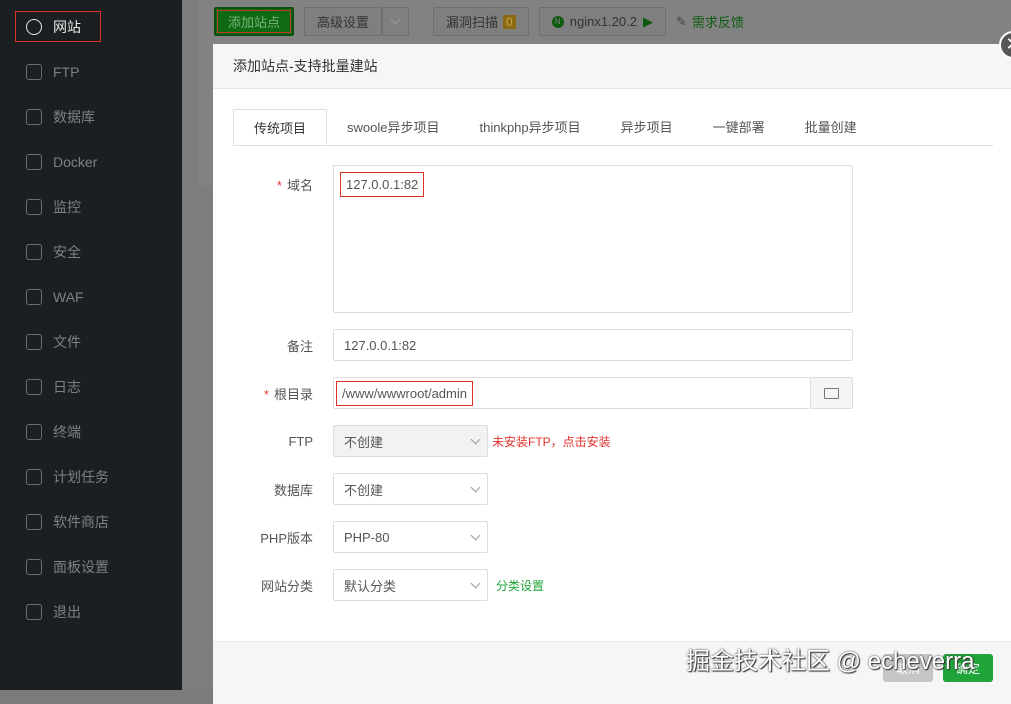 This screenshot has height=704, width=1011. Describe the element at coordinates (831, 127) in the screenshot. I see `tab-batch: 批量创建` at that location.